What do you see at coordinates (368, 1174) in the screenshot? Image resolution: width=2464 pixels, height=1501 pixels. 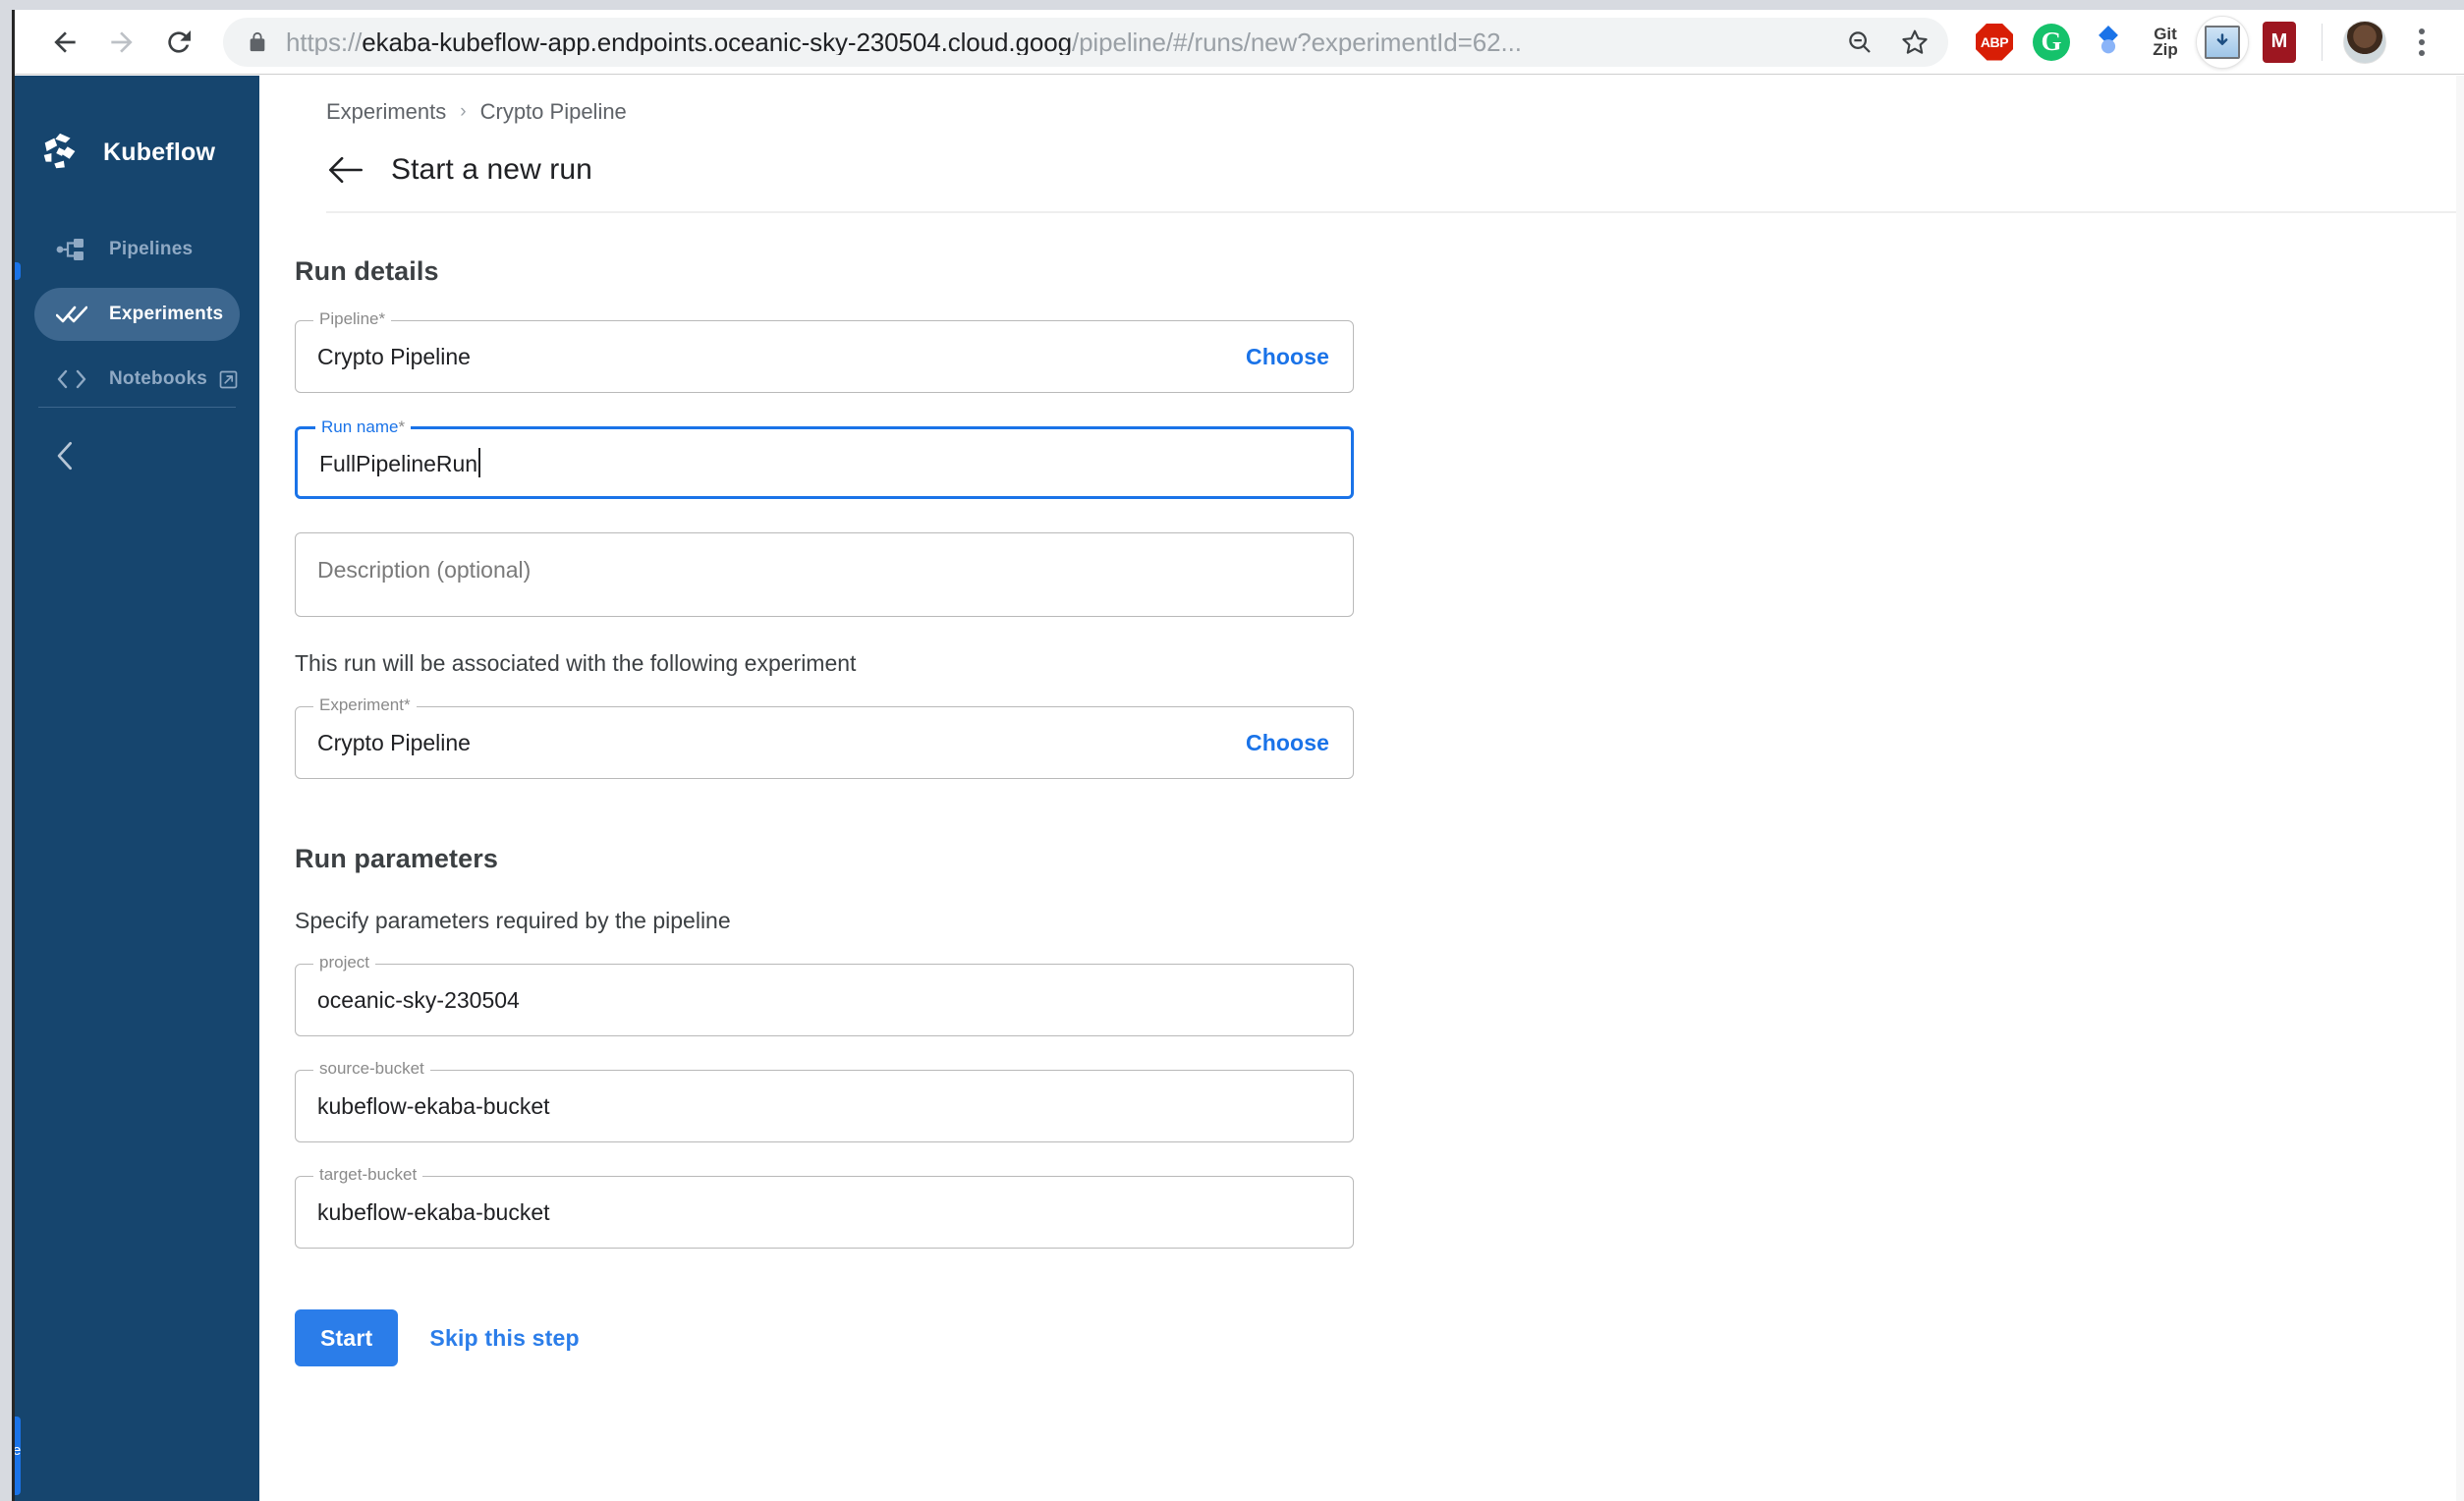 I see `param-target-bucket-legend: target-bucket` at bounding box center [368, 1174].